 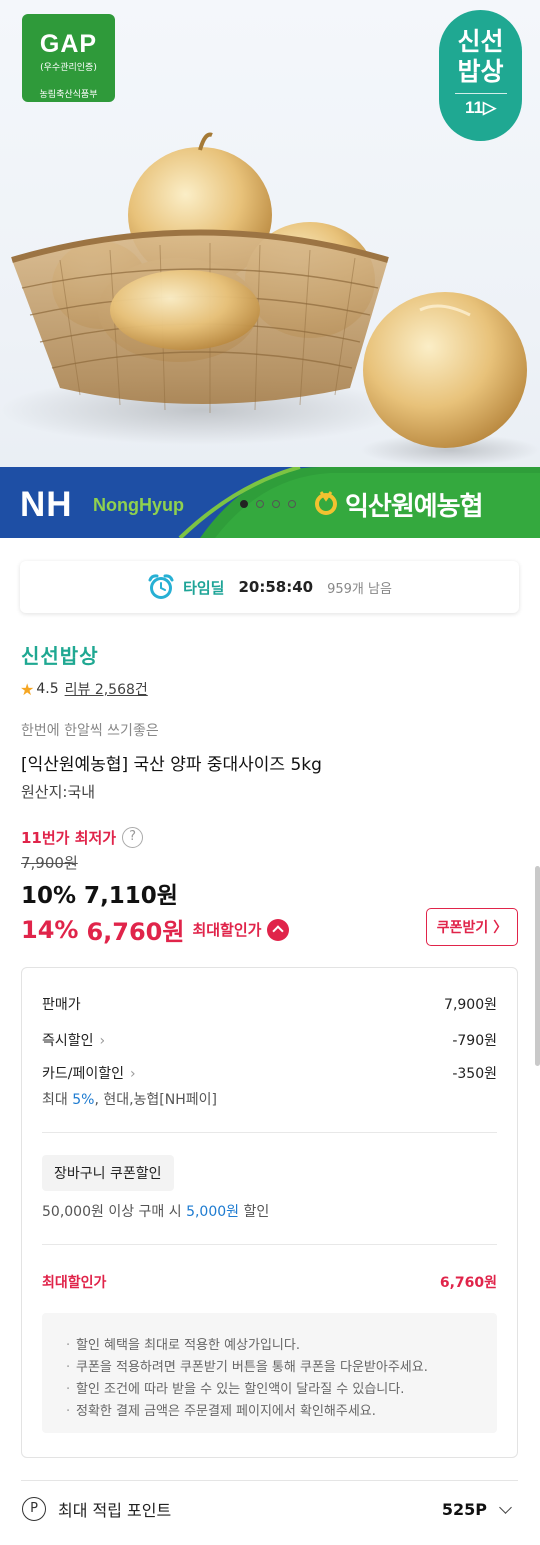 What do you see at coordinates (69, 838) in the screenshot?
I see `lowest-price-label: 11번가 최저가` at bounding box center [69, 838].